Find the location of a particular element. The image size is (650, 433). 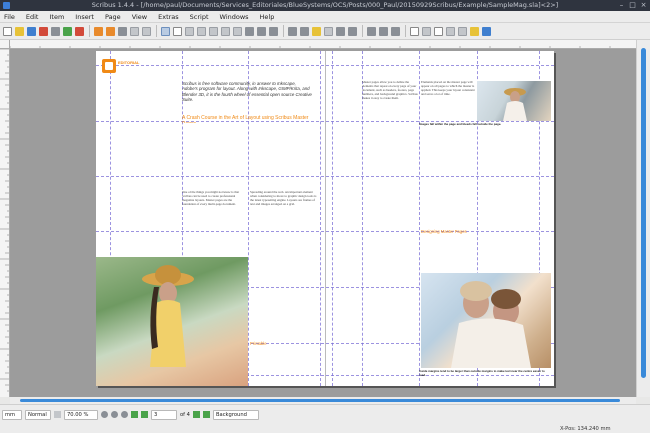

bezier-icon is located at coordinates (261, 31).